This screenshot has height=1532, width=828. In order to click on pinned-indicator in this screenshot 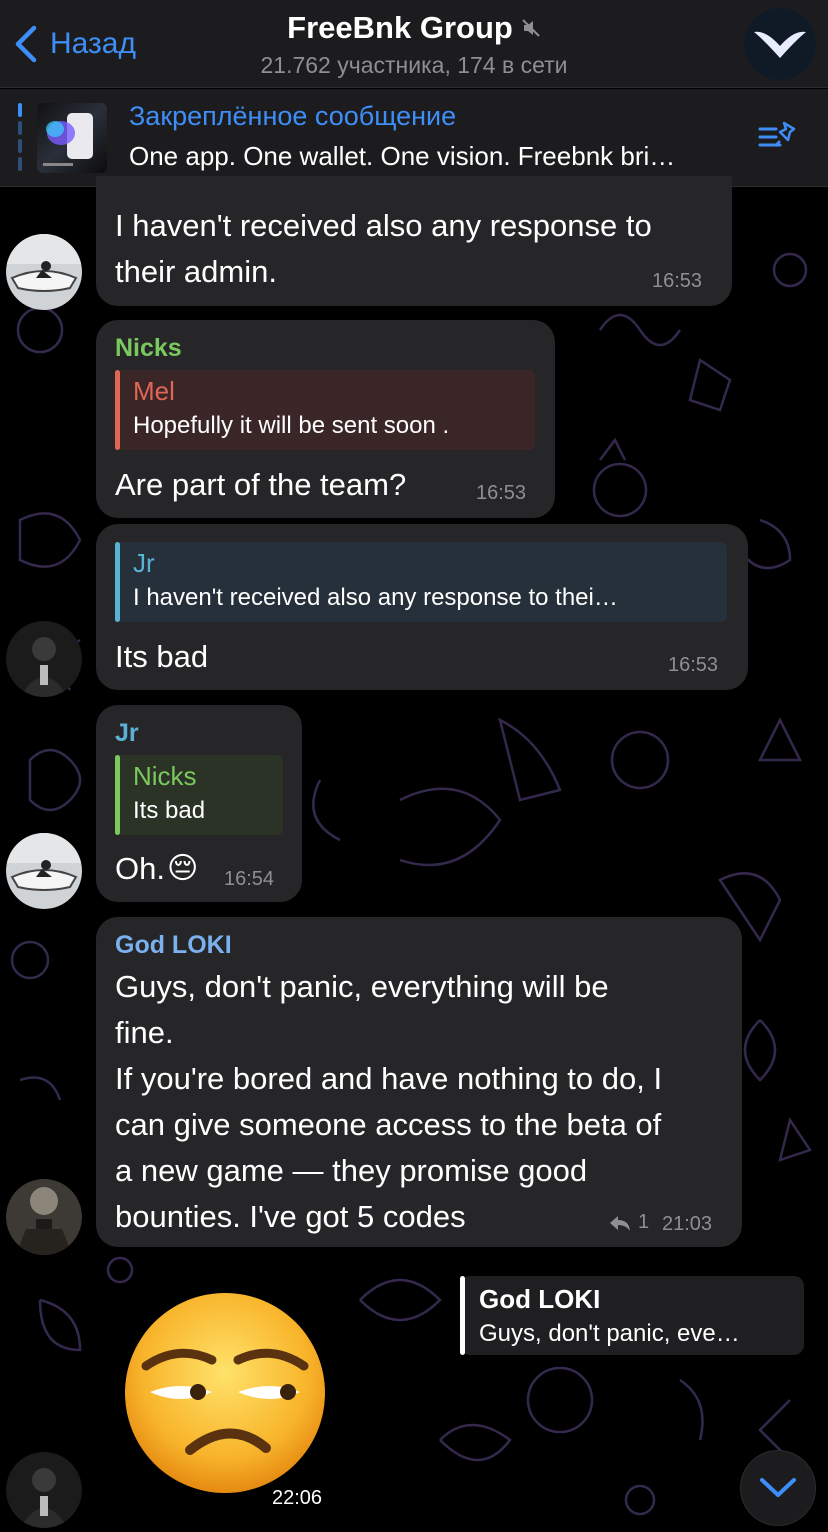, I will do `click(20, 138)`.